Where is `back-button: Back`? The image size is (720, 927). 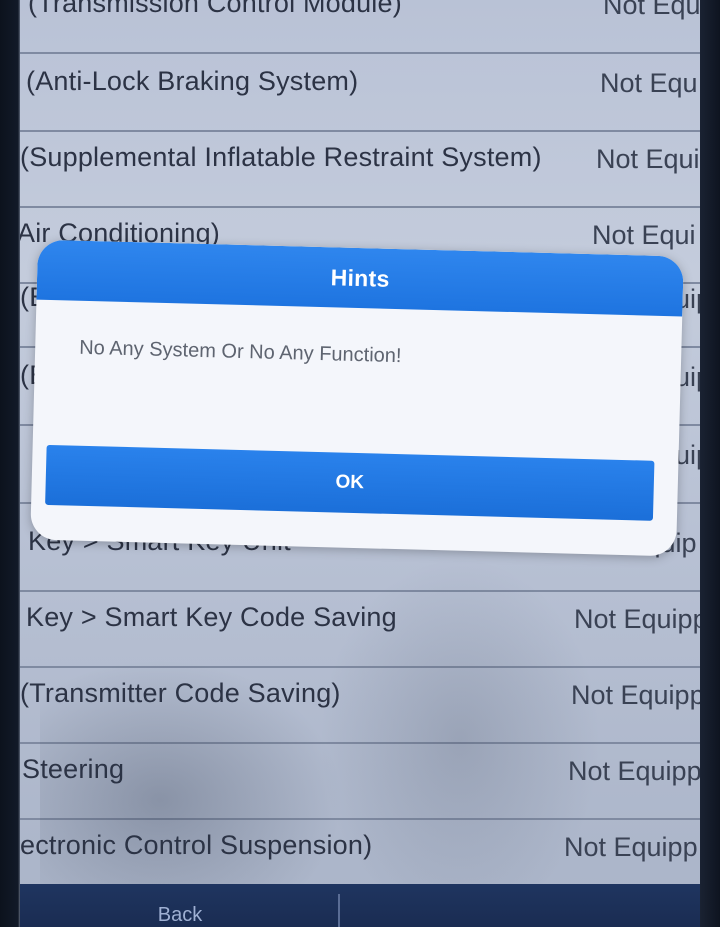 back-button: Back is located at coordinates (180, 905).